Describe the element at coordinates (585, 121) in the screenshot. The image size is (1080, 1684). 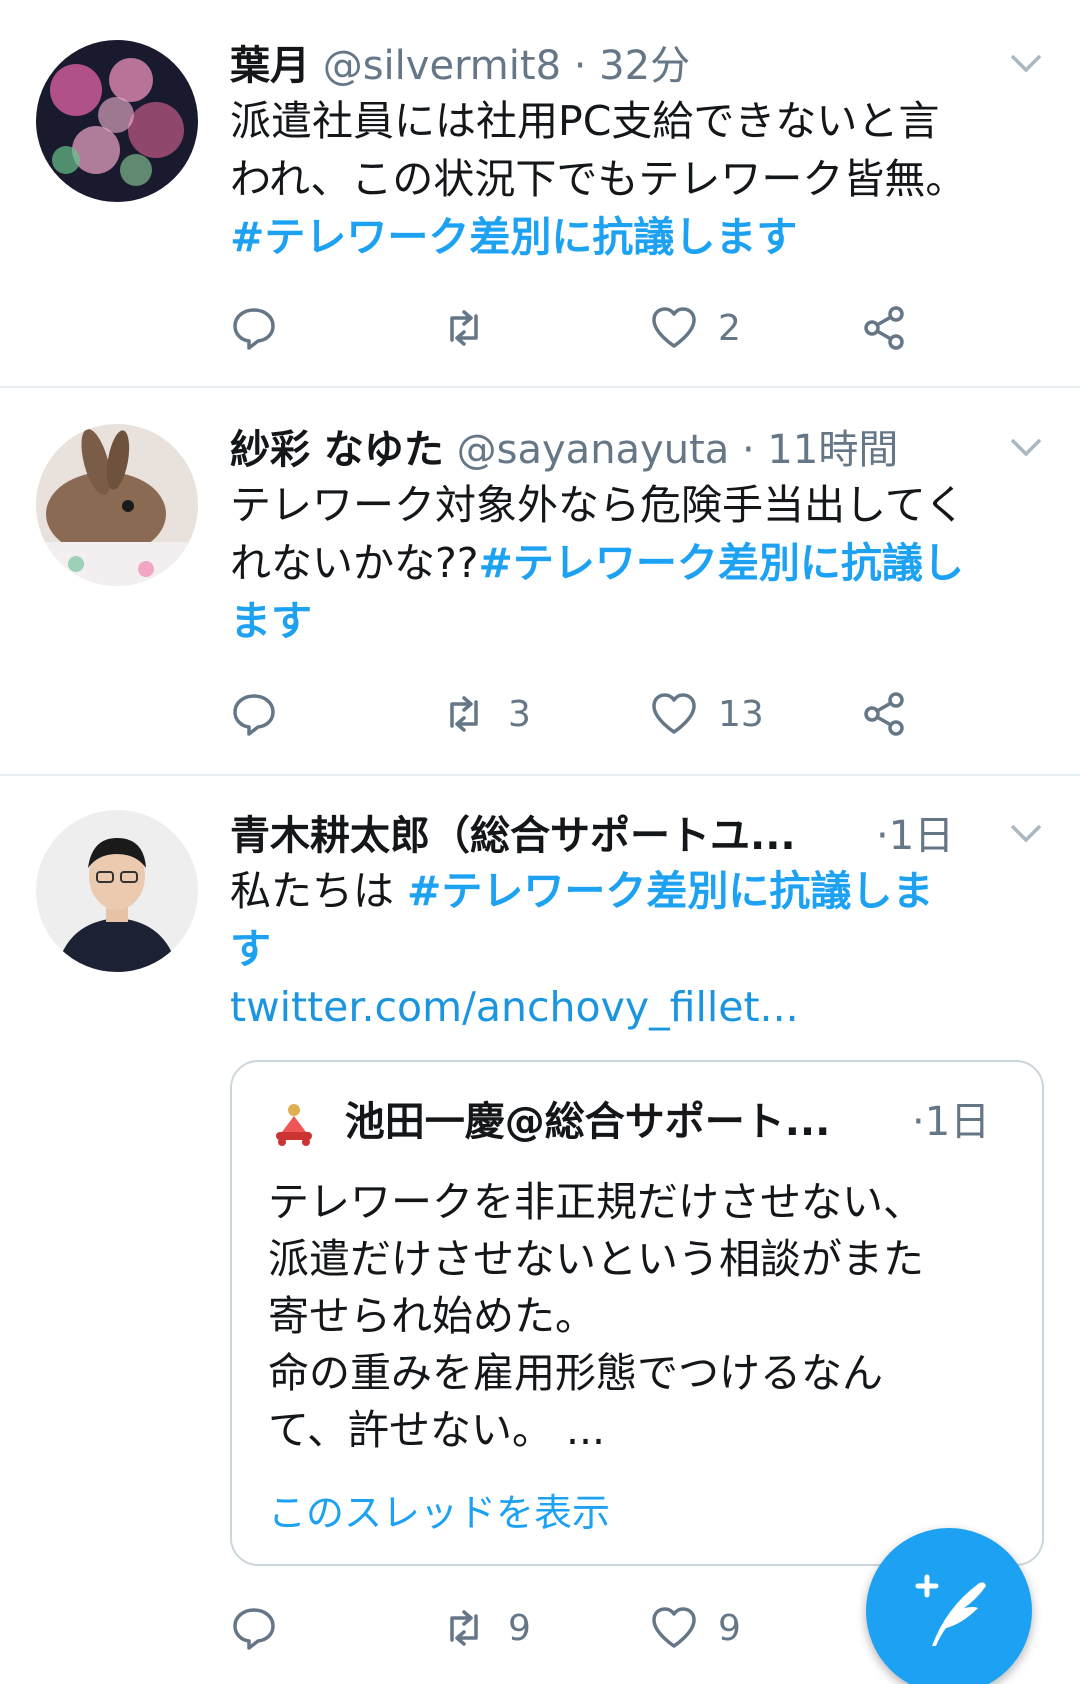
I see `tweet-text-line: 派遣社員には社用PC支給できないと言` at that location.